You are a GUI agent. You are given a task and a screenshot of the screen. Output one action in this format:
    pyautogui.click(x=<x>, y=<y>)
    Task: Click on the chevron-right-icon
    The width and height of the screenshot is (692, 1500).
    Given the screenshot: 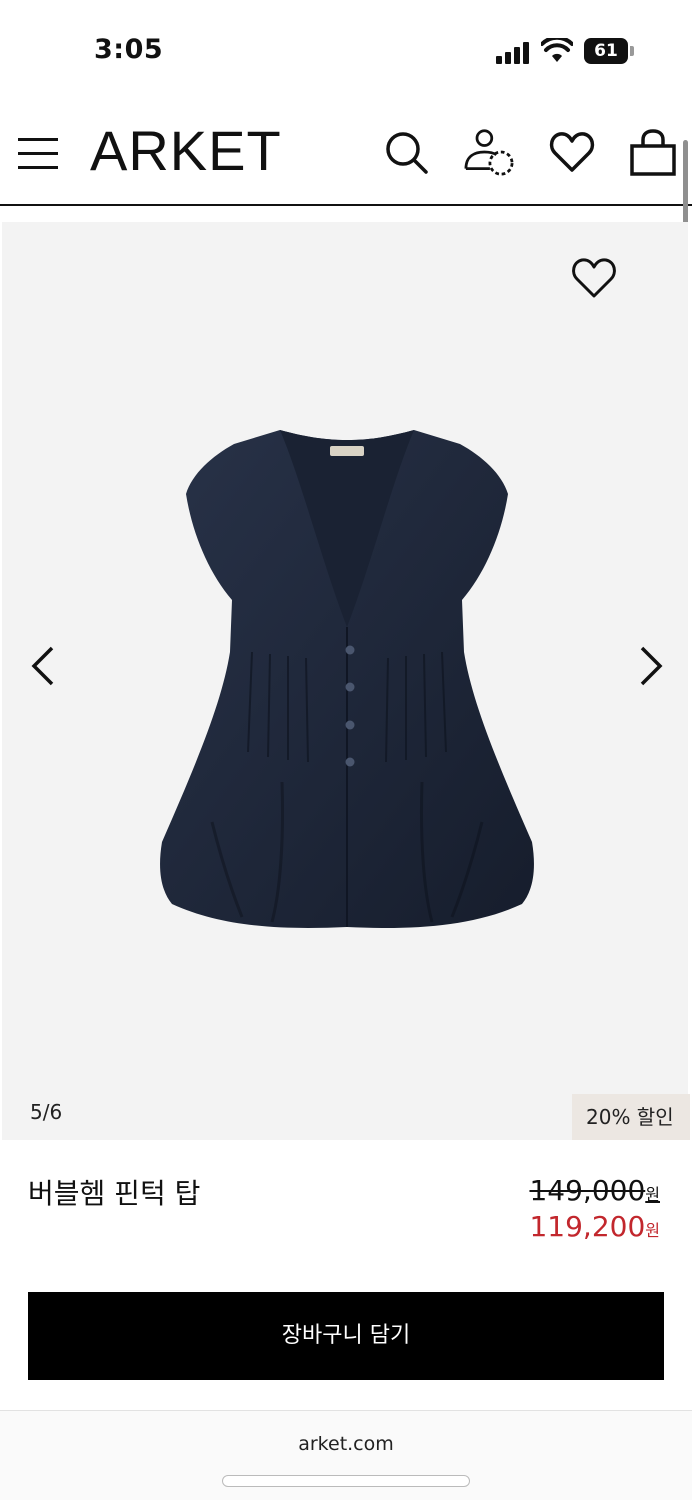 What is the action you would take?
    pyautogui.click(x=650, y=666)
    